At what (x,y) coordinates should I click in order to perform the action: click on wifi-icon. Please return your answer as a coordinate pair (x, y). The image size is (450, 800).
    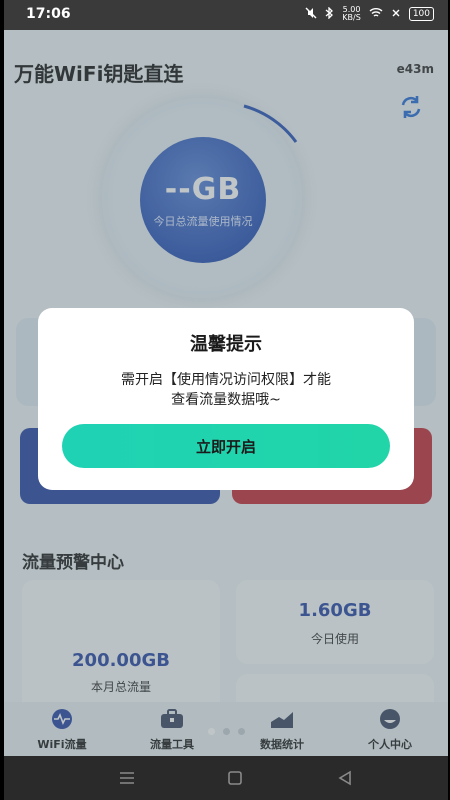
    Looking at the image, I should click on (376, 14).